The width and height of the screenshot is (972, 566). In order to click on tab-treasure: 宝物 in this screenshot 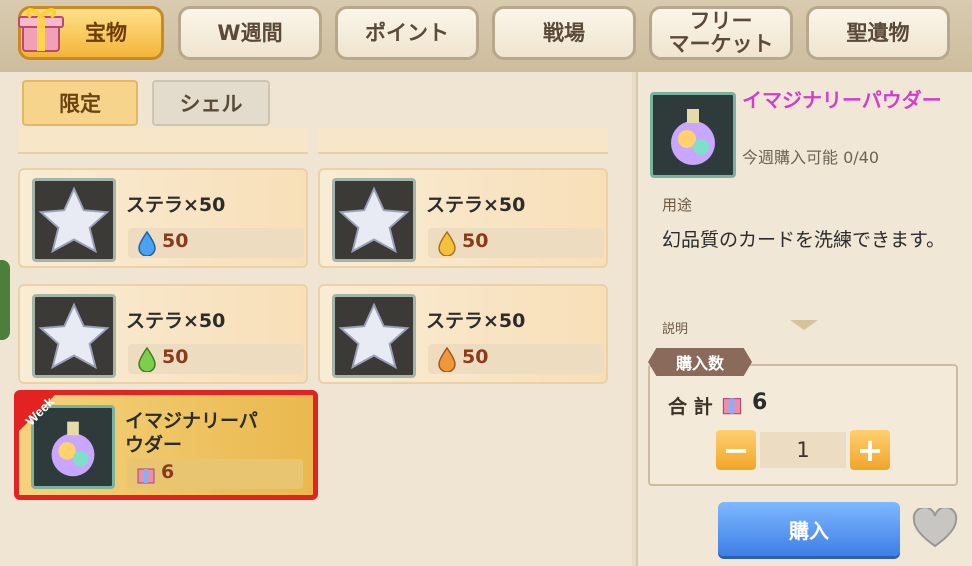, I will do `click(91, 33)`.